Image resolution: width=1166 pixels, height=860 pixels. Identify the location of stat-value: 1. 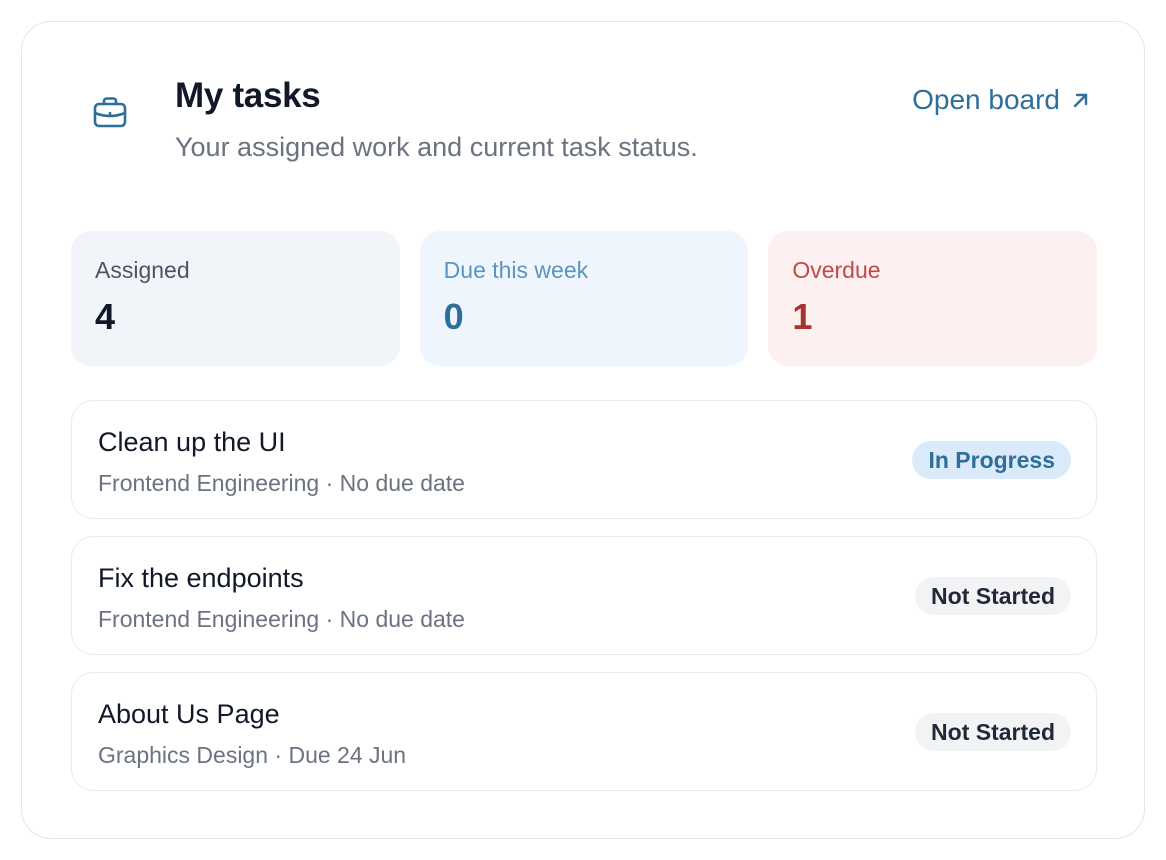
(802, 316).